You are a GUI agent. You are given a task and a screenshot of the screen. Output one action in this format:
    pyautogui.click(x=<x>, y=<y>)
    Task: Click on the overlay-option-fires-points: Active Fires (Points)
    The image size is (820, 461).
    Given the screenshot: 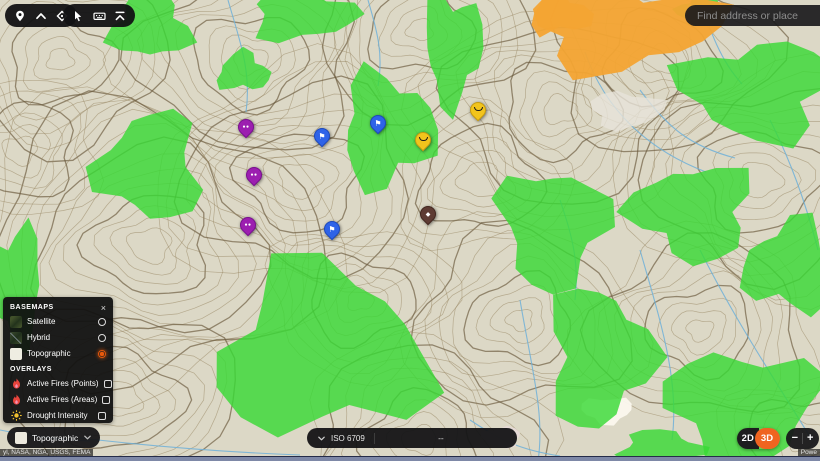 What is the action you would take?
    pyautogui.click(x=61, y=383)
    